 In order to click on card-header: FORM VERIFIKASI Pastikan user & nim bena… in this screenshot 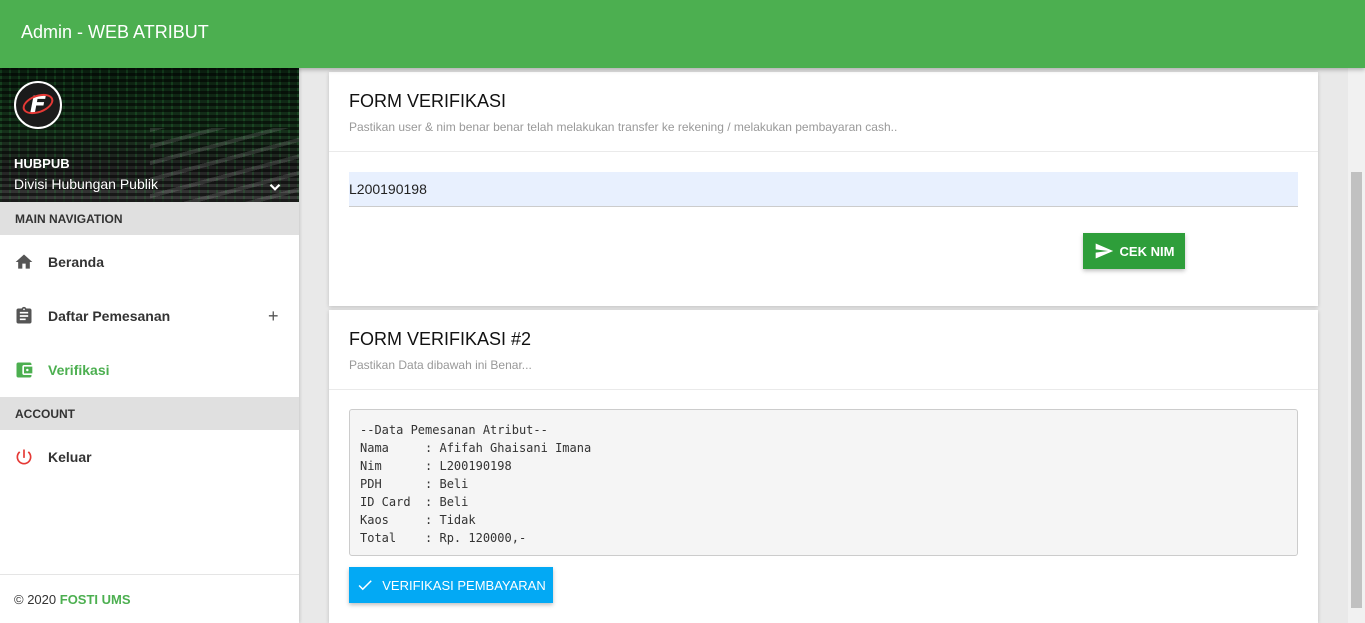, I will do `click(823, 112)`.